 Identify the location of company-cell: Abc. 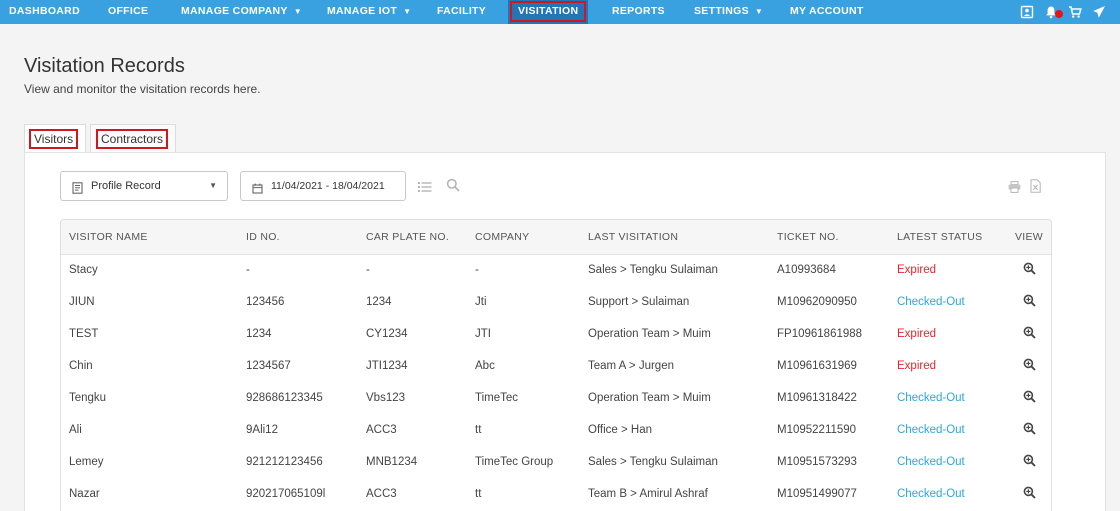
(485, 366).